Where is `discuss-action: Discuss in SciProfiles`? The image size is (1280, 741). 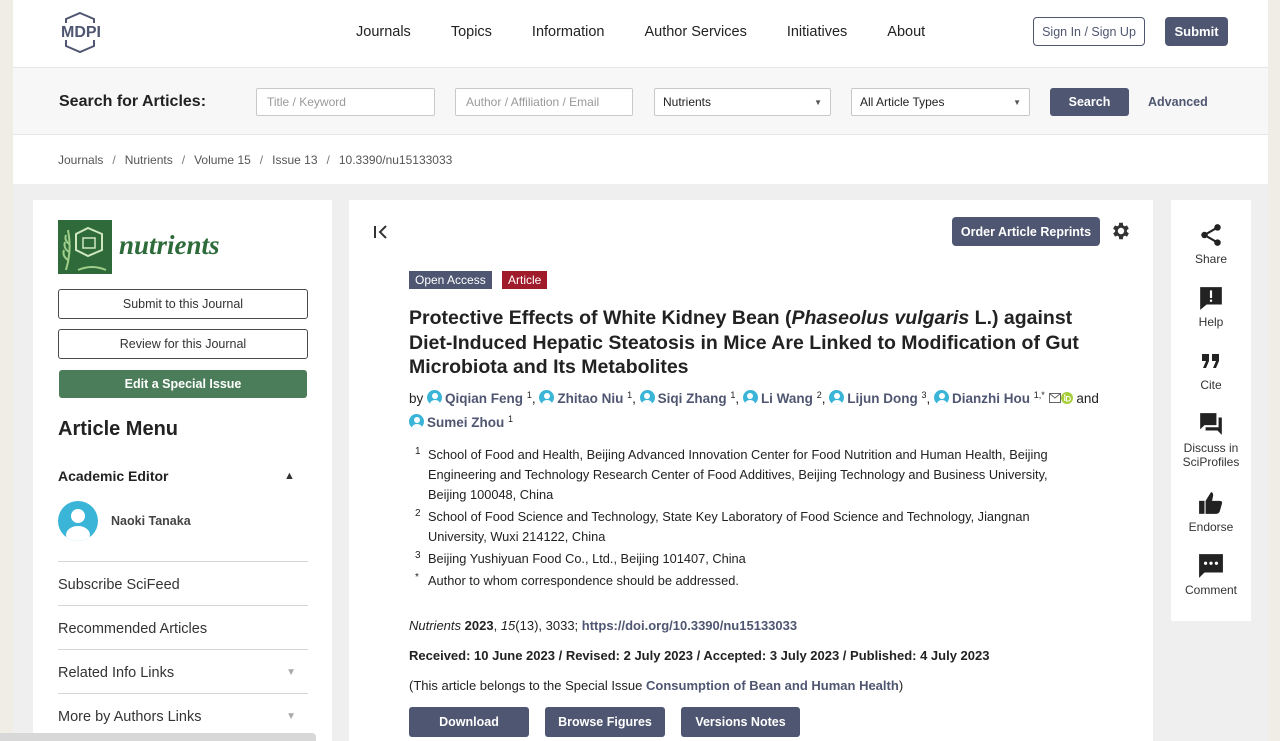
discuss-action: Discuss in SciProfiles is located at coordinates (1211, 440).